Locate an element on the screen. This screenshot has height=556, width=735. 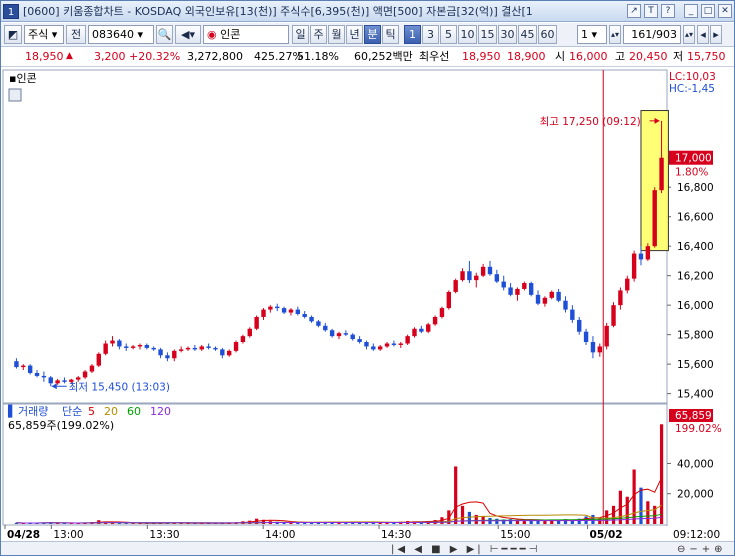
count-select: 1 ▾ is located at coordinates (592, 34).